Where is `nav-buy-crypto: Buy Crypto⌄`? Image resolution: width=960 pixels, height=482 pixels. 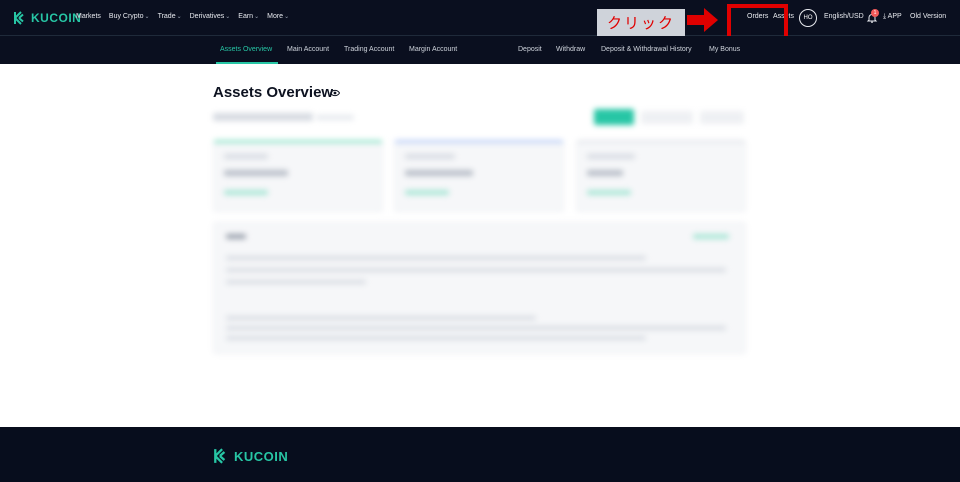 nav-buy-crypto: Buy Crypto⌄ is located at coordinates (129, 16).